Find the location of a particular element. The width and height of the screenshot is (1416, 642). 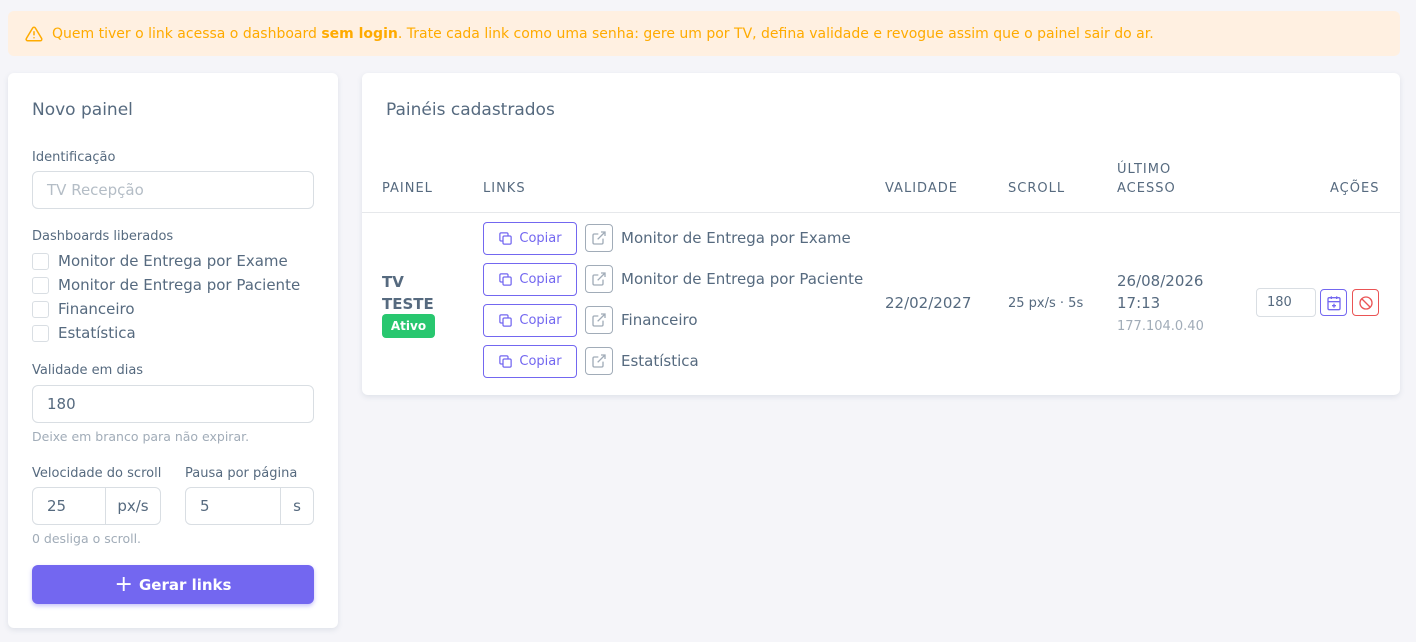

calendar-plus-icon is located at coordinates (1333, 302).